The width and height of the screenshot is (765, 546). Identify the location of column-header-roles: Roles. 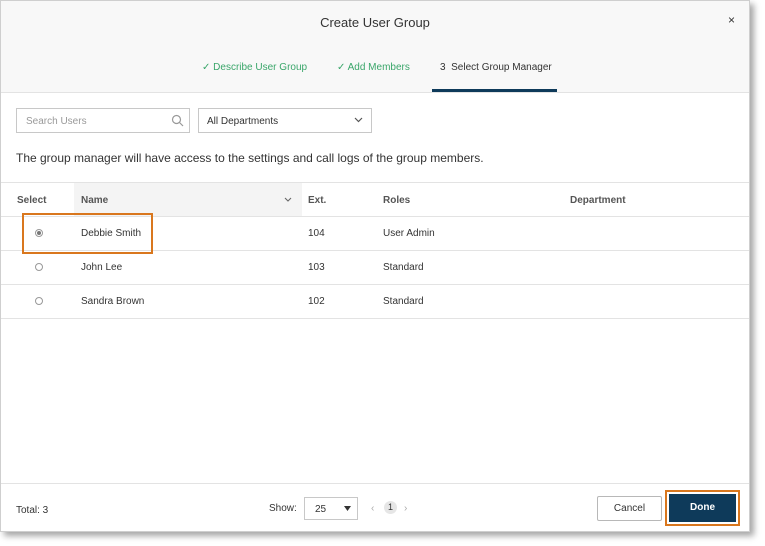
(396, 200).